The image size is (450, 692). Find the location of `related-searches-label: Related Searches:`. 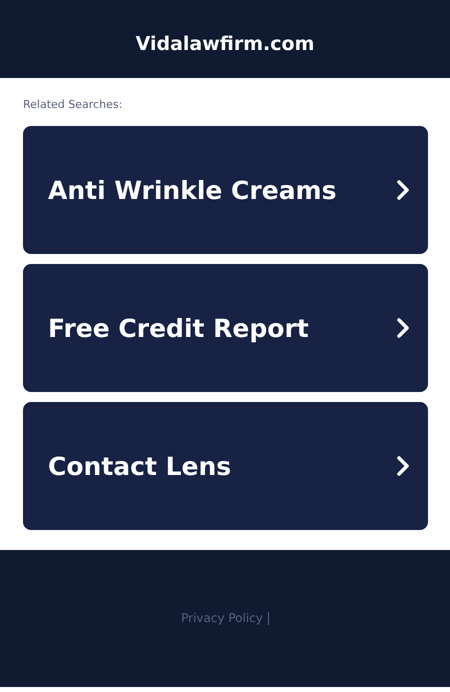

related-searches-label: Related Searches: is located at coordinates (73, 104).